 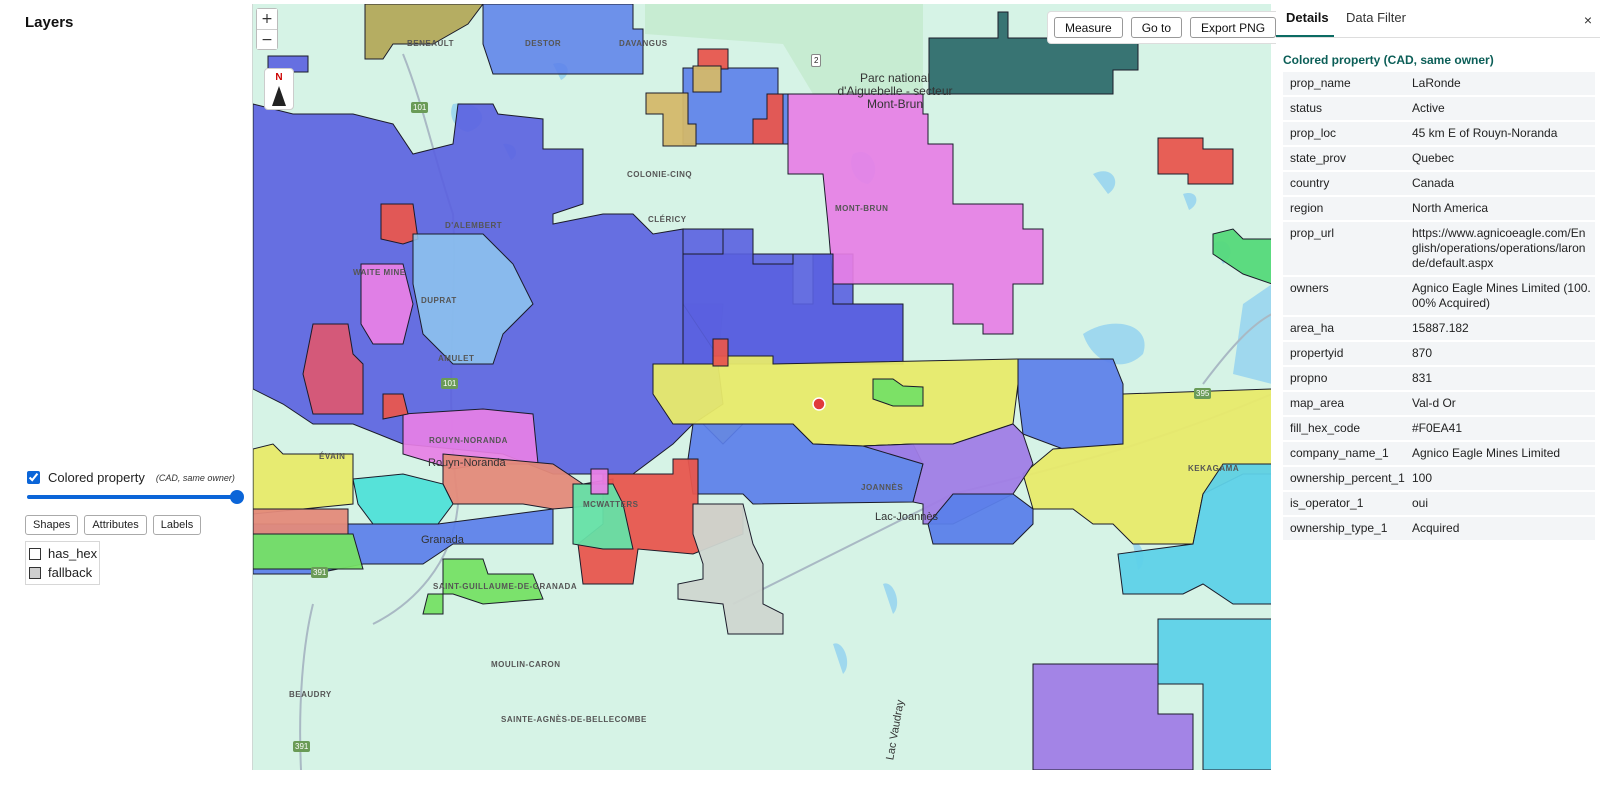 What do you see at coordinates (1307, 17) in the screenshot?
I see `tab-details: Details` at bounding box center [1307, 17].